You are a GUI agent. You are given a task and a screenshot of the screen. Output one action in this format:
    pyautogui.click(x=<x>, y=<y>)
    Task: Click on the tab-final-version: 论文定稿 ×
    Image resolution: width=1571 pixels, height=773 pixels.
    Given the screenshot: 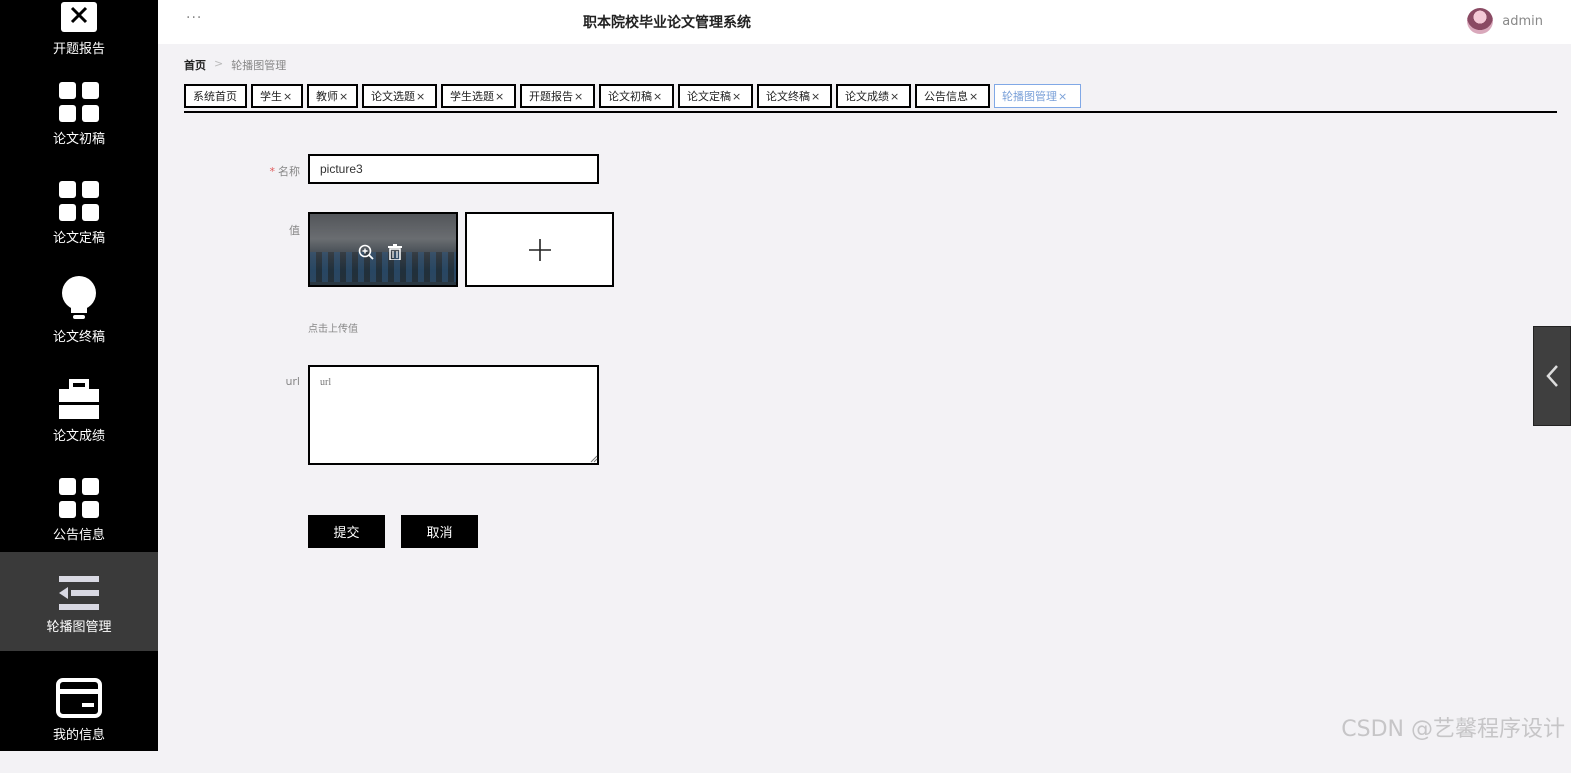 What is the action you would take?
    pyautogui.click(x=715, y=96)
    